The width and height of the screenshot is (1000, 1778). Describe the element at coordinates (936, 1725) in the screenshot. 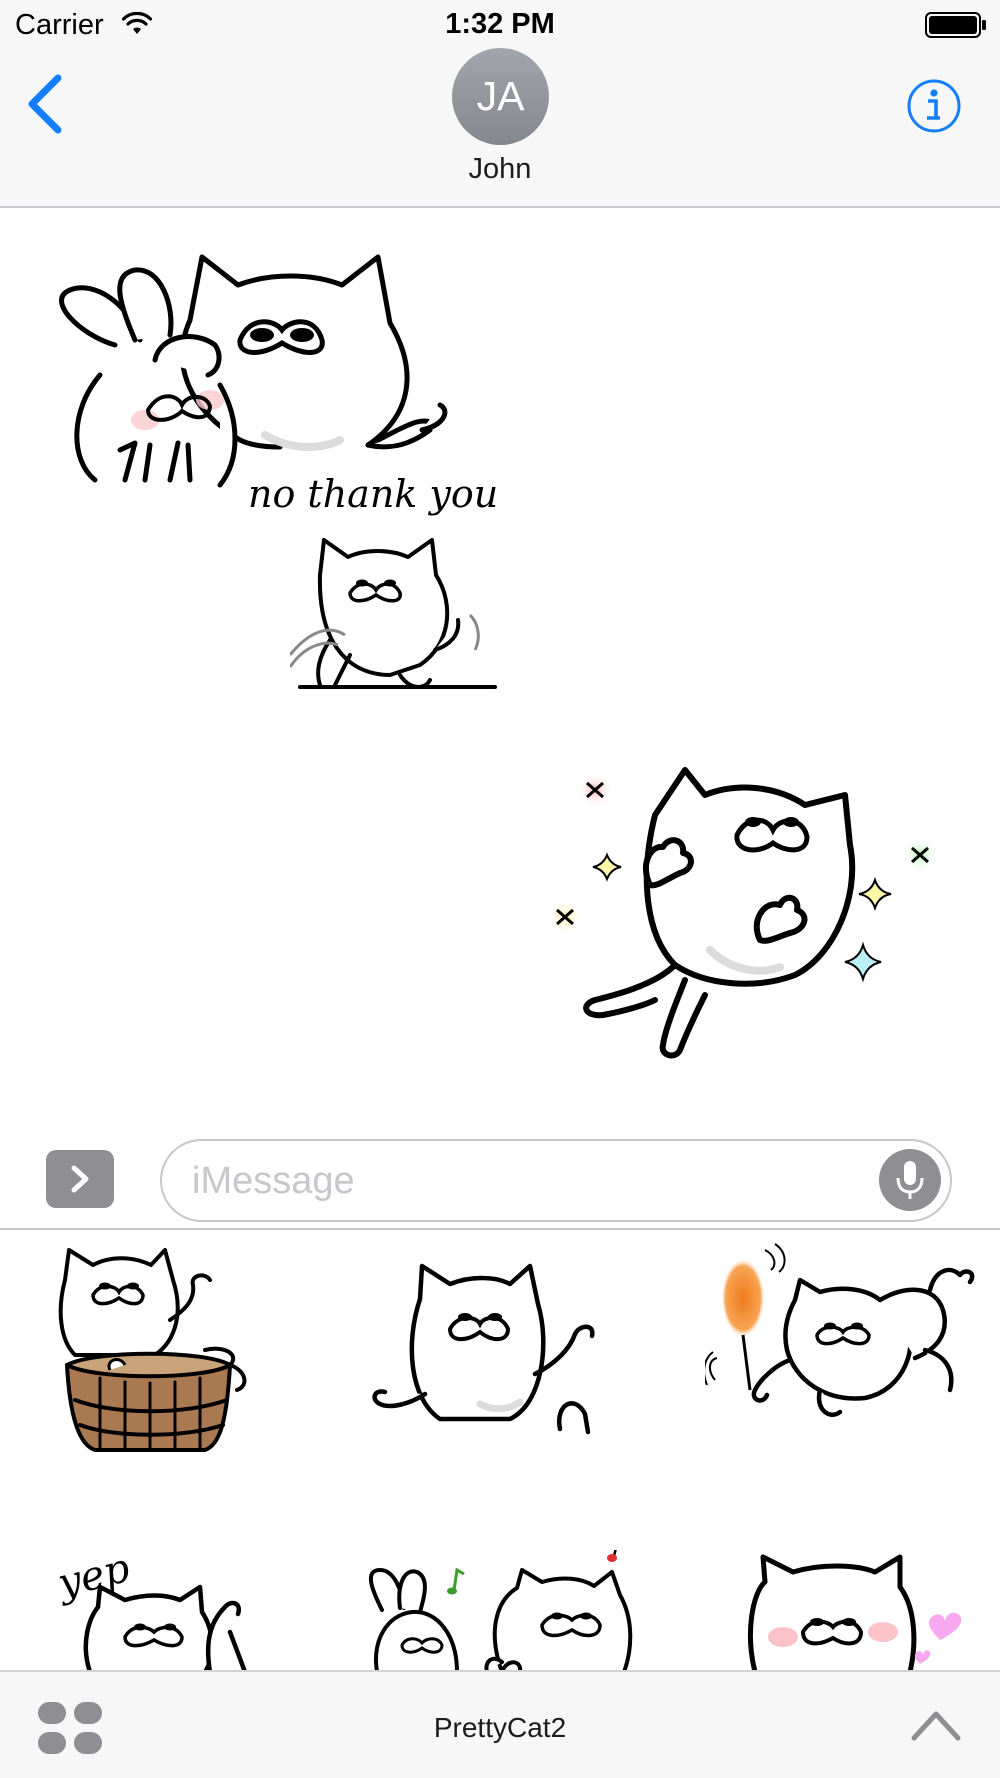

I see `chevron-up-icon` at that location.